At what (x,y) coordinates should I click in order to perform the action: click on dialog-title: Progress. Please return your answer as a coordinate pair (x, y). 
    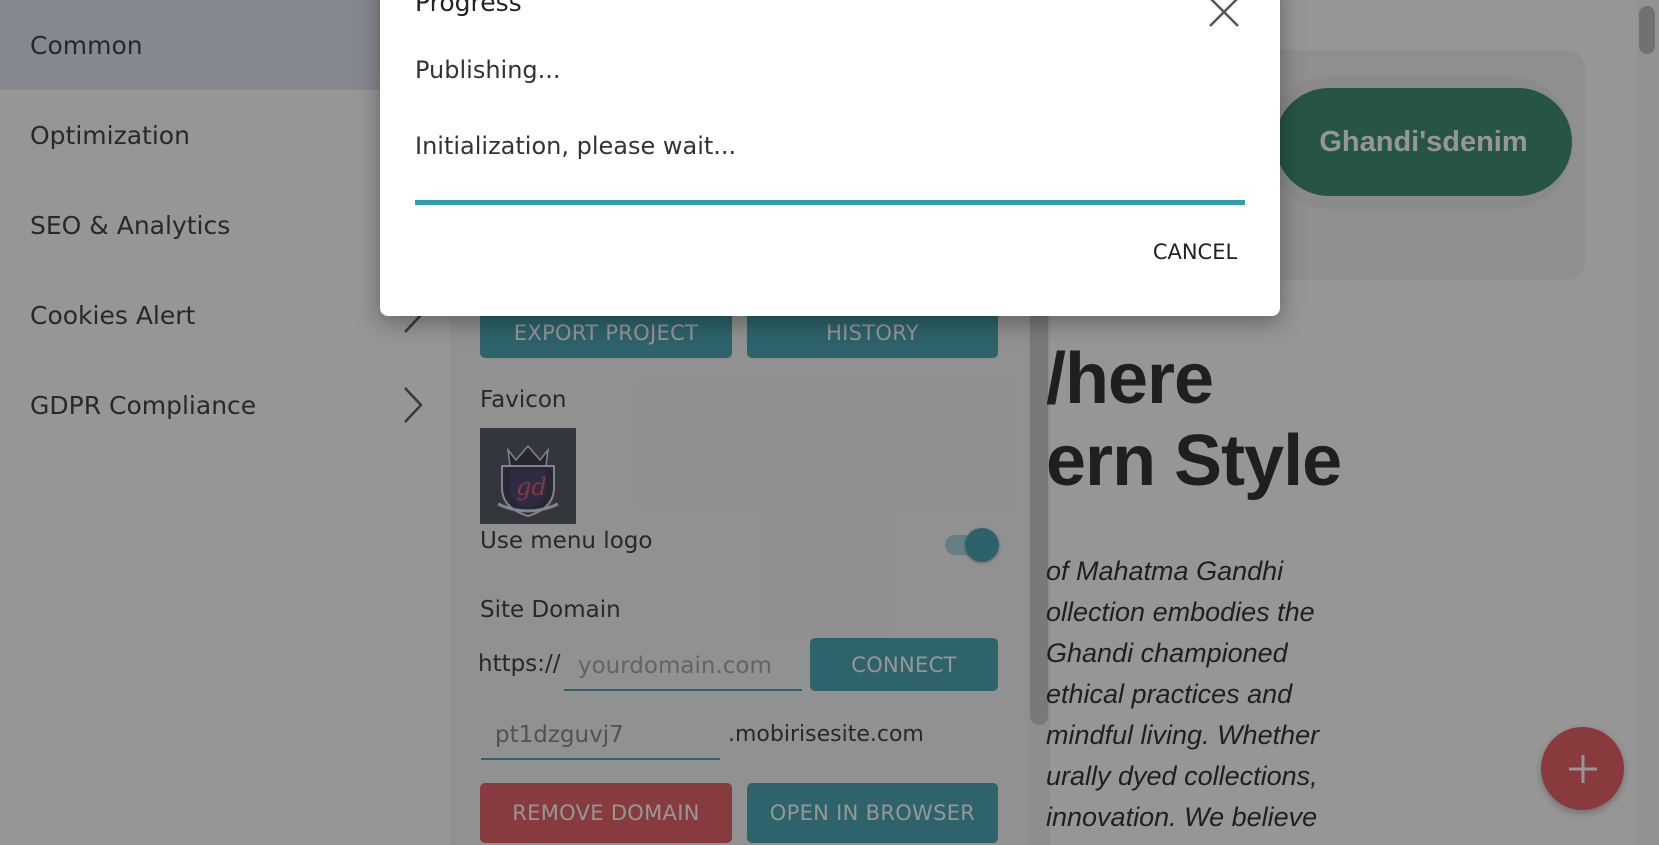
    Looking at the image, I should click on (468, 8).